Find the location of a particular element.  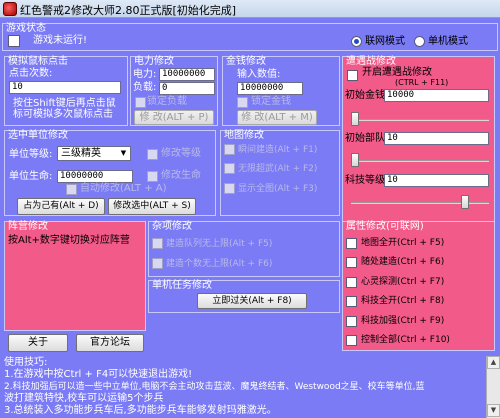

help-line-1: 使用技巧: is located at coordinates (26, 362).